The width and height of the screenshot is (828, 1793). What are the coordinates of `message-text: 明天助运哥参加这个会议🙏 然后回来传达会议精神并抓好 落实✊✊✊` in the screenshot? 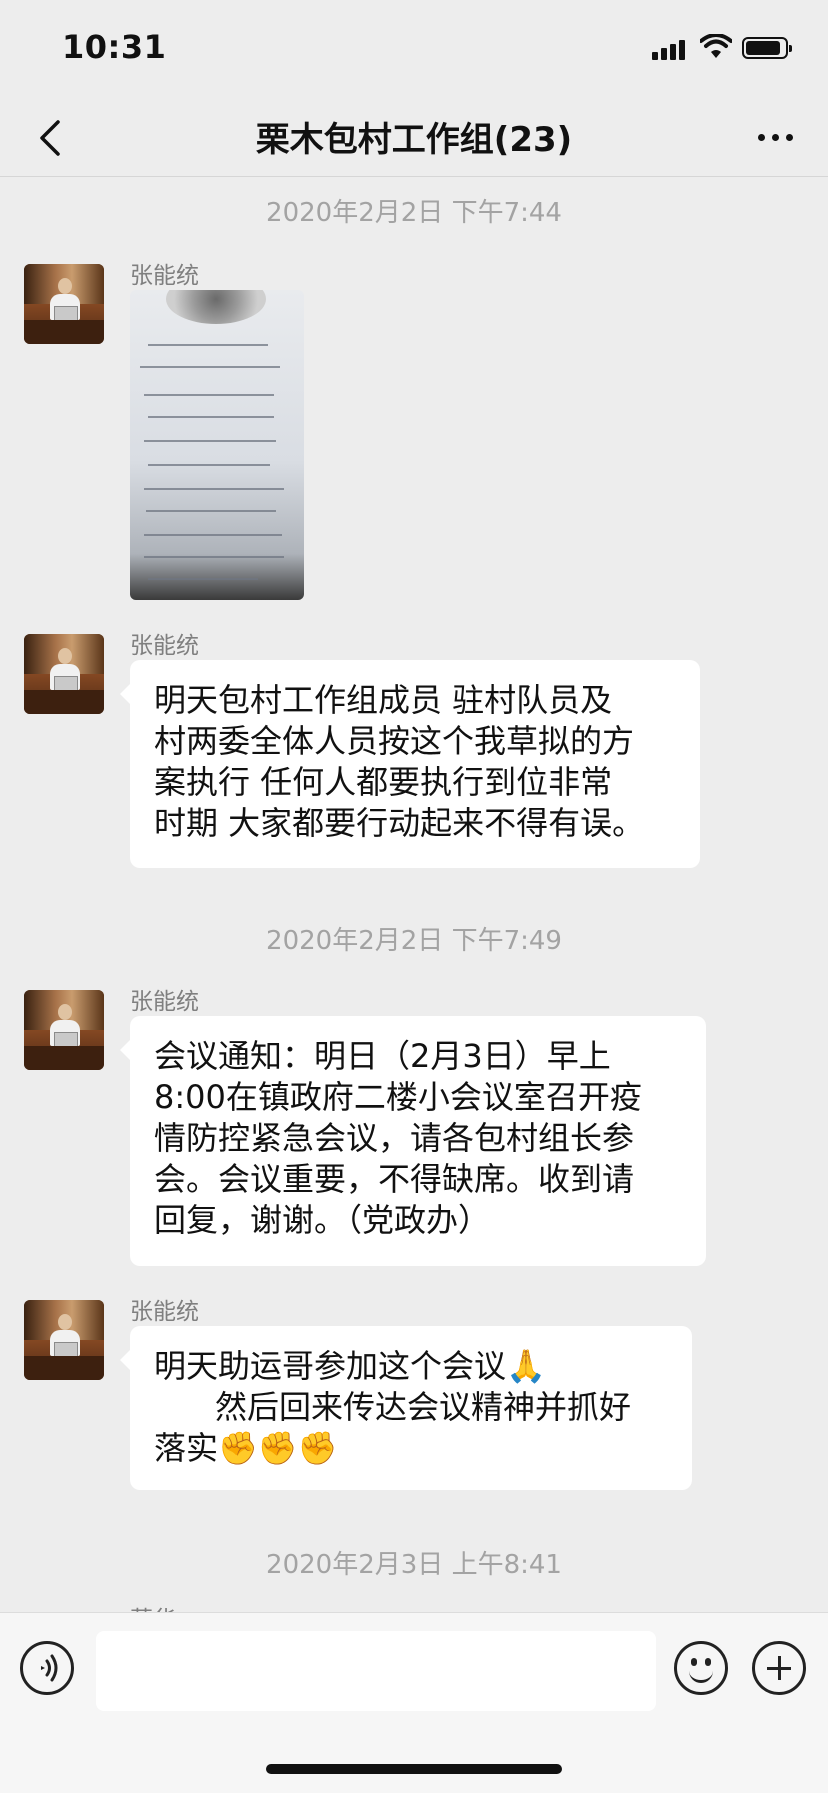 It's located at (393, 1407).